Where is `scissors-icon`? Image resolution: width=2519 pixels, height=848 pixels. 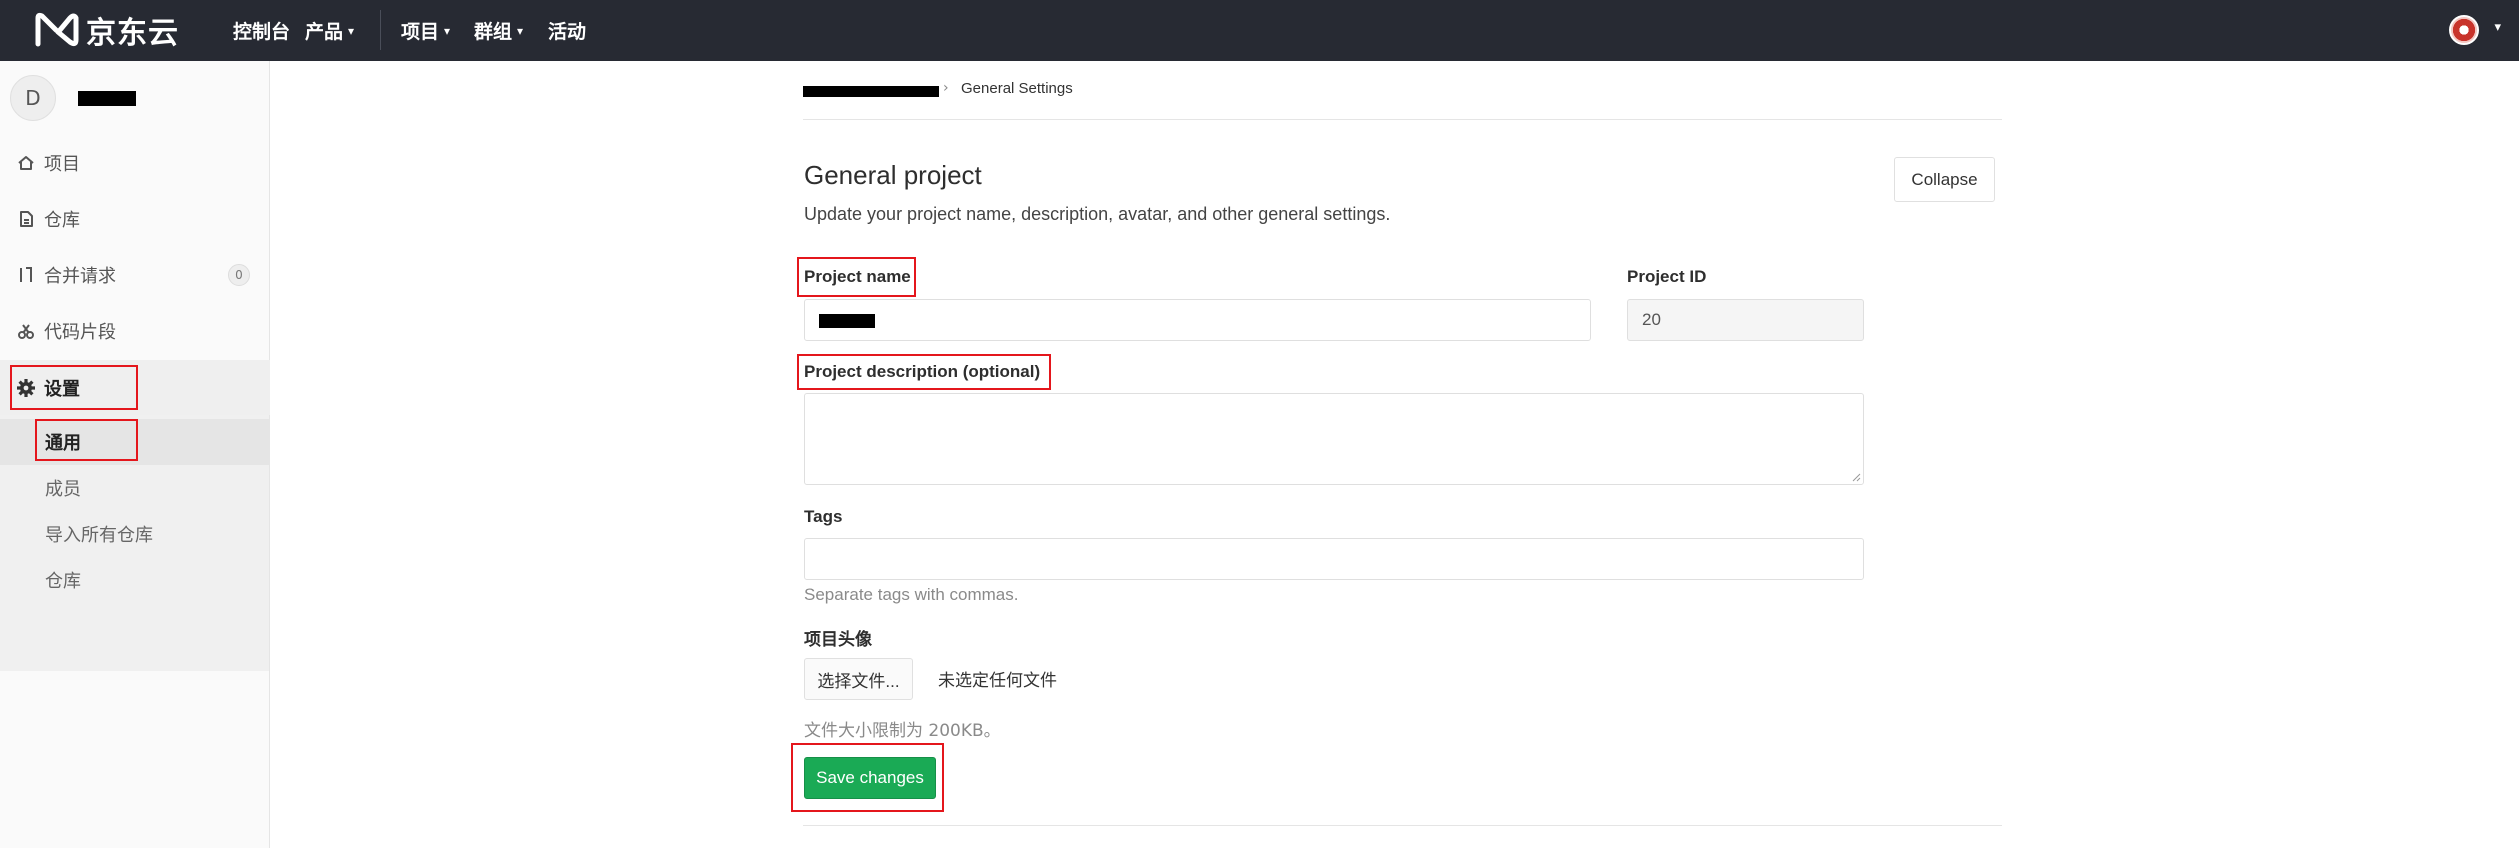
scissors-icon is located at coordinates (26, 331).